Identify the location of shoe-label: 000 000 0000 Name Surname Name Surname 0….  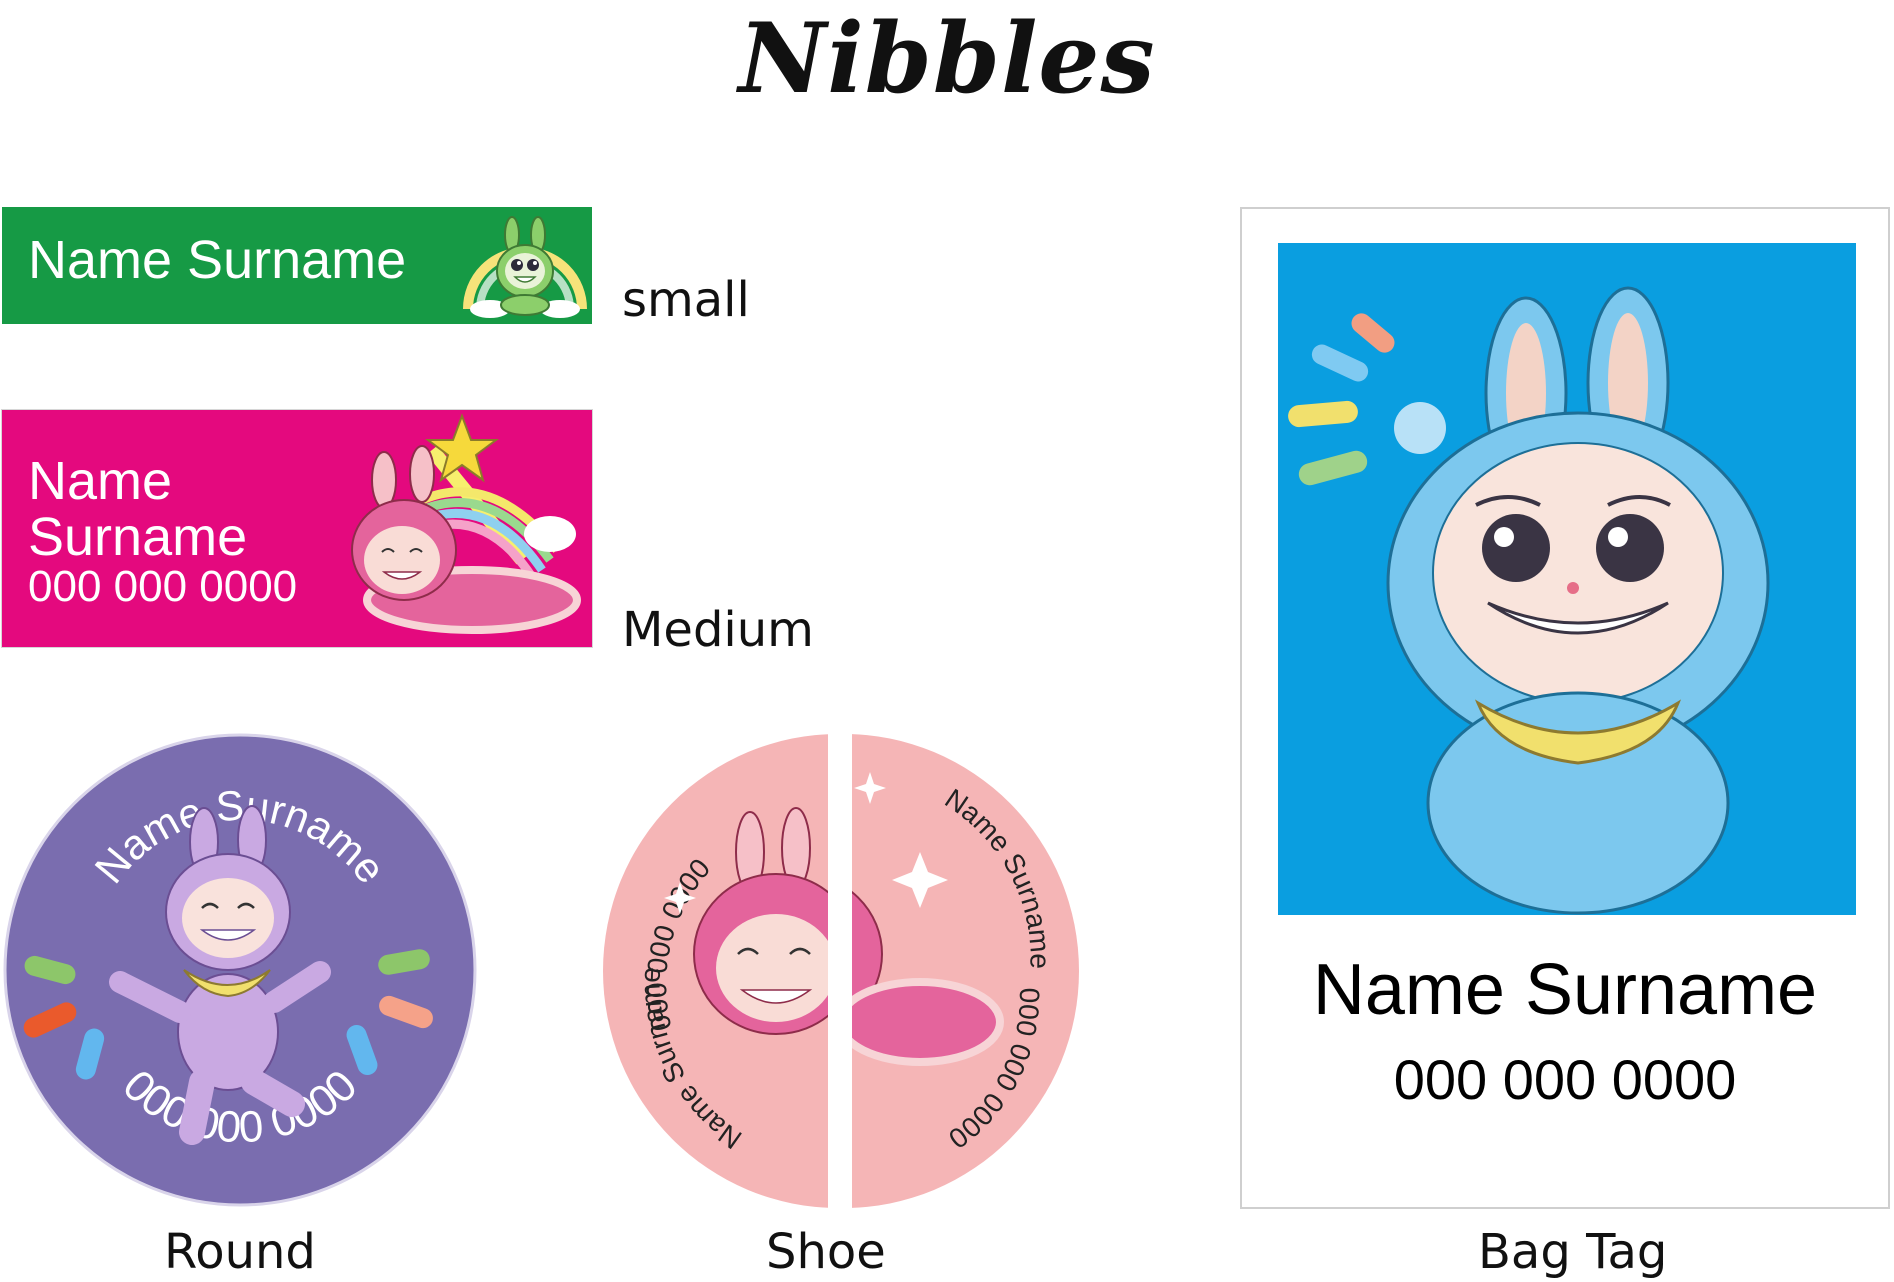
(841, 971).